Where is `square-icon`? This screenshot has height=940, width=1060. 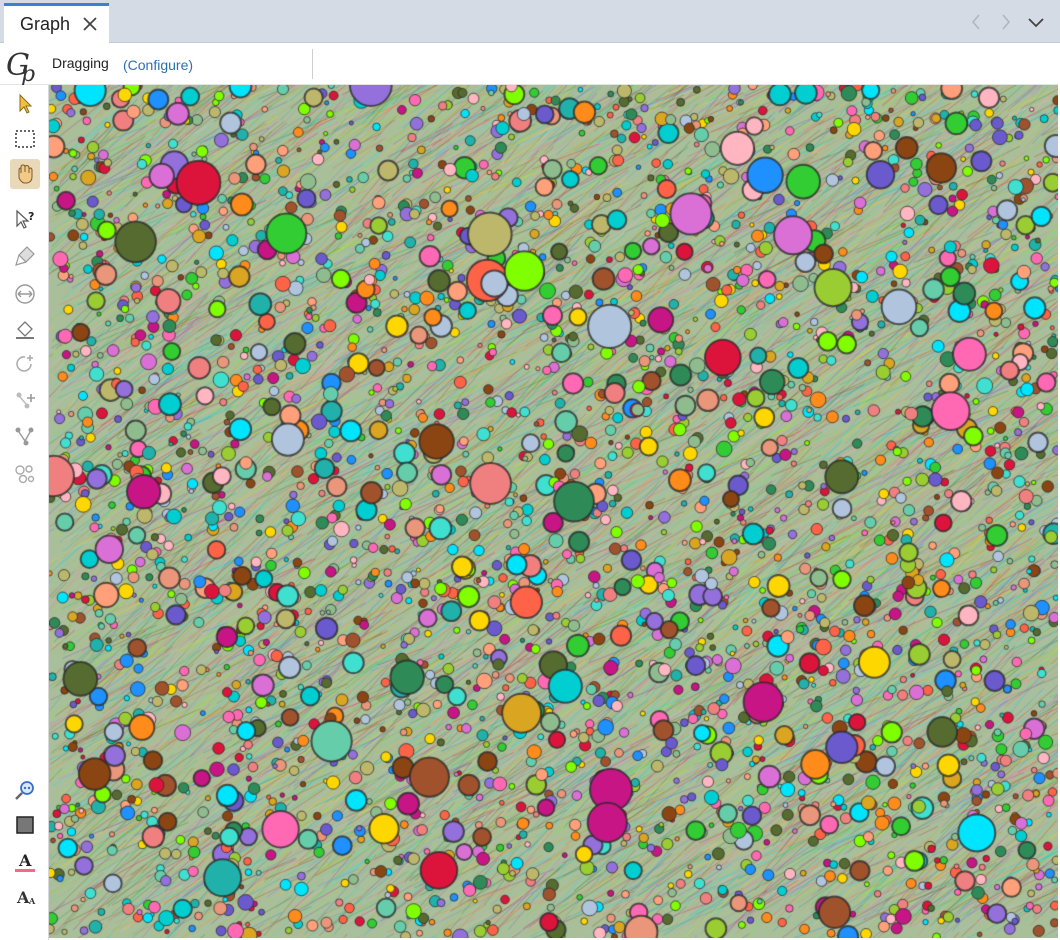
square-icon is located at coordinates (25, 825).